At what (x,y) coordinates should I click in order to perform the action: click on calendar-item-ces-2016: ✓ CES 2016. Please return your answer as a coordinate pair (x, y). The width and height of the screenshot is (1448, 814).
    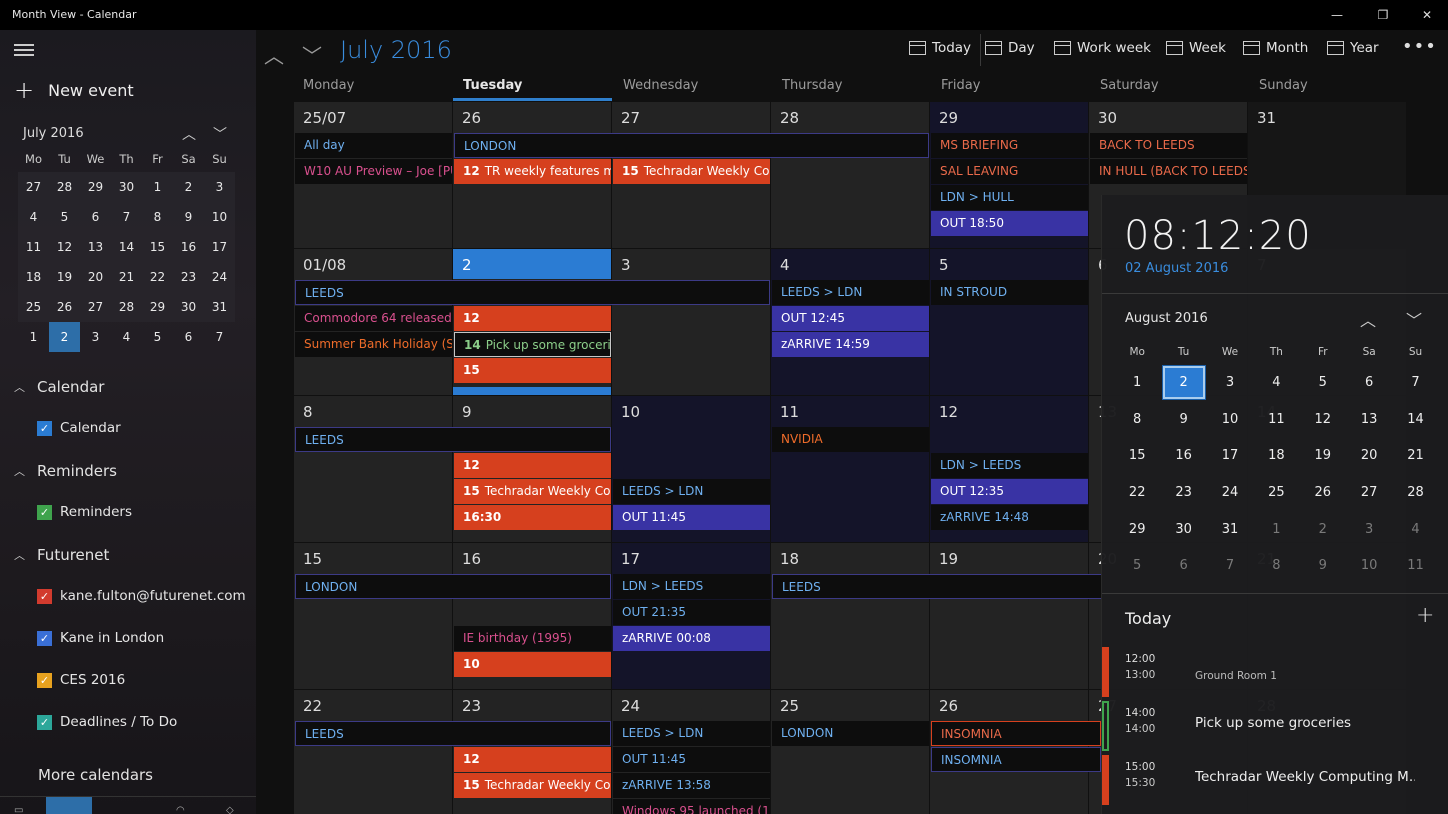
    Looking at the image, I should click on (81, 680).